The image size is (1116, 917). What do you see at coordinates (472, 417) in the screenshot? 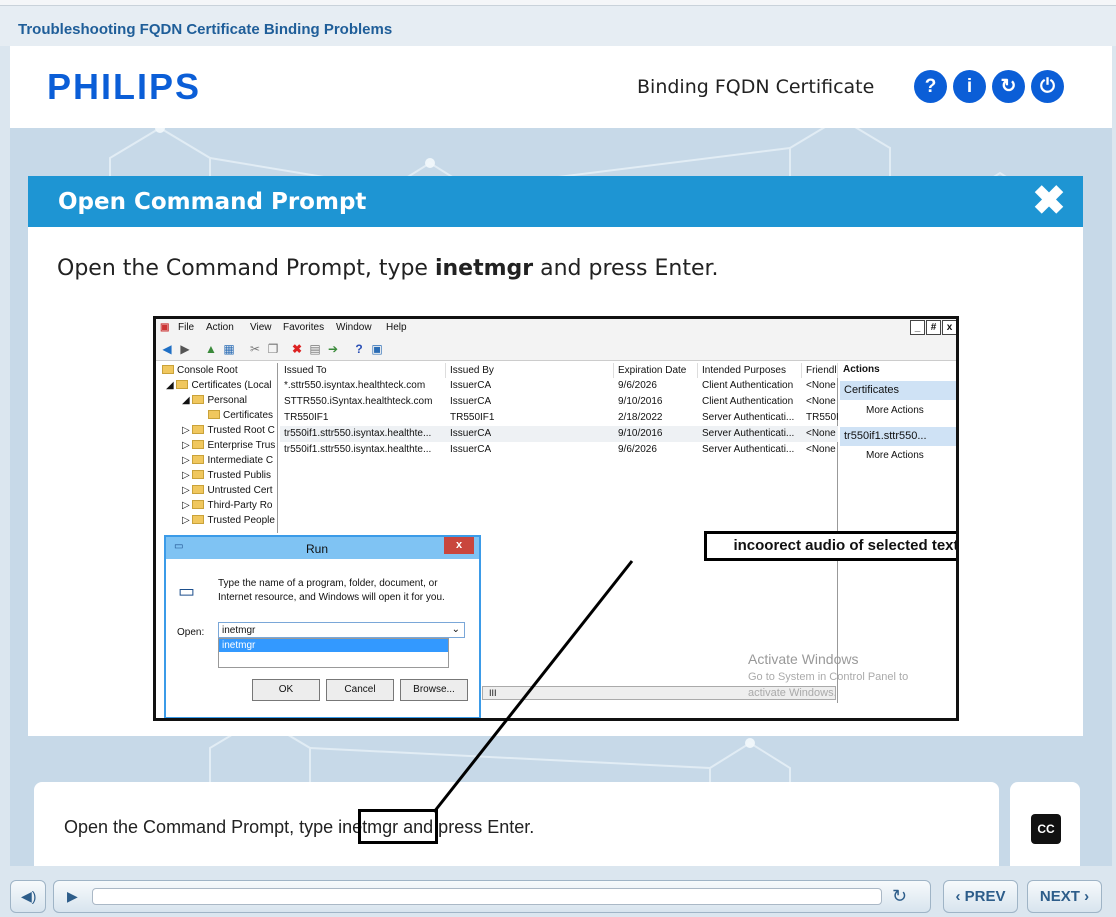
I see `cell-issued-by: TR550IF1` at bounding box center [472, 417].